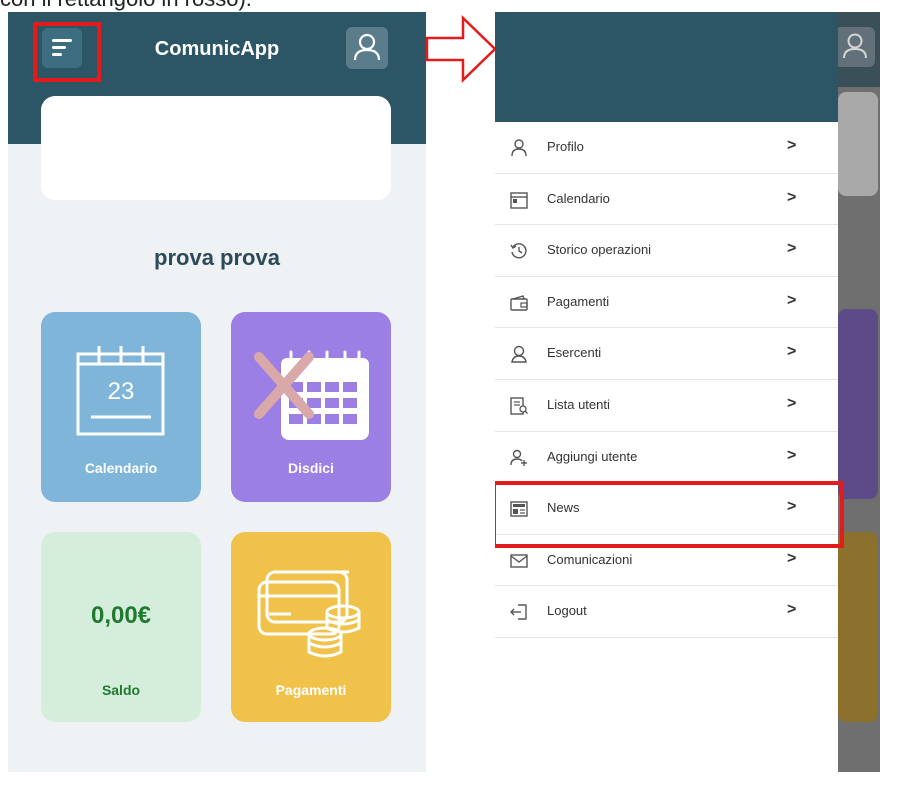 The image size is (900, 785). Describe the element at coordinates (121, 391) in the screenshot. I see `calendar-day-number: 23` at that location.